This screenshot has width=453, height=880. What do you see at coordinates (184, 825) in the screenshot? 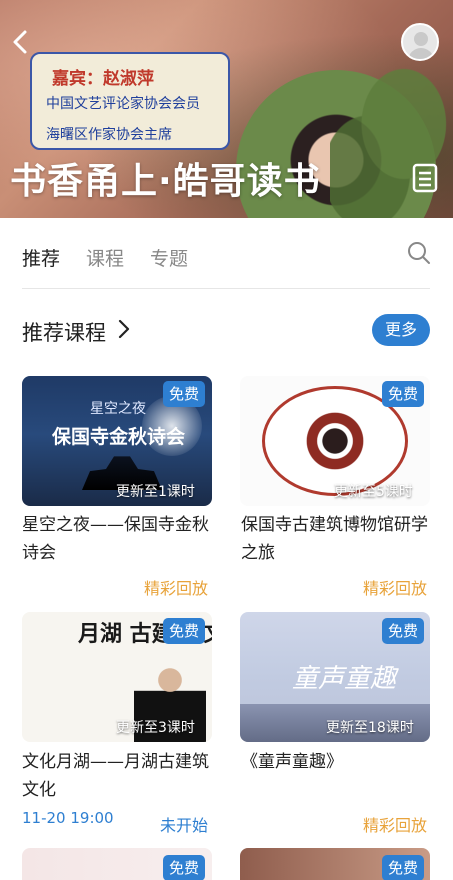
I see `upcoming-status: 未开始` at bounding box center [184, 825].